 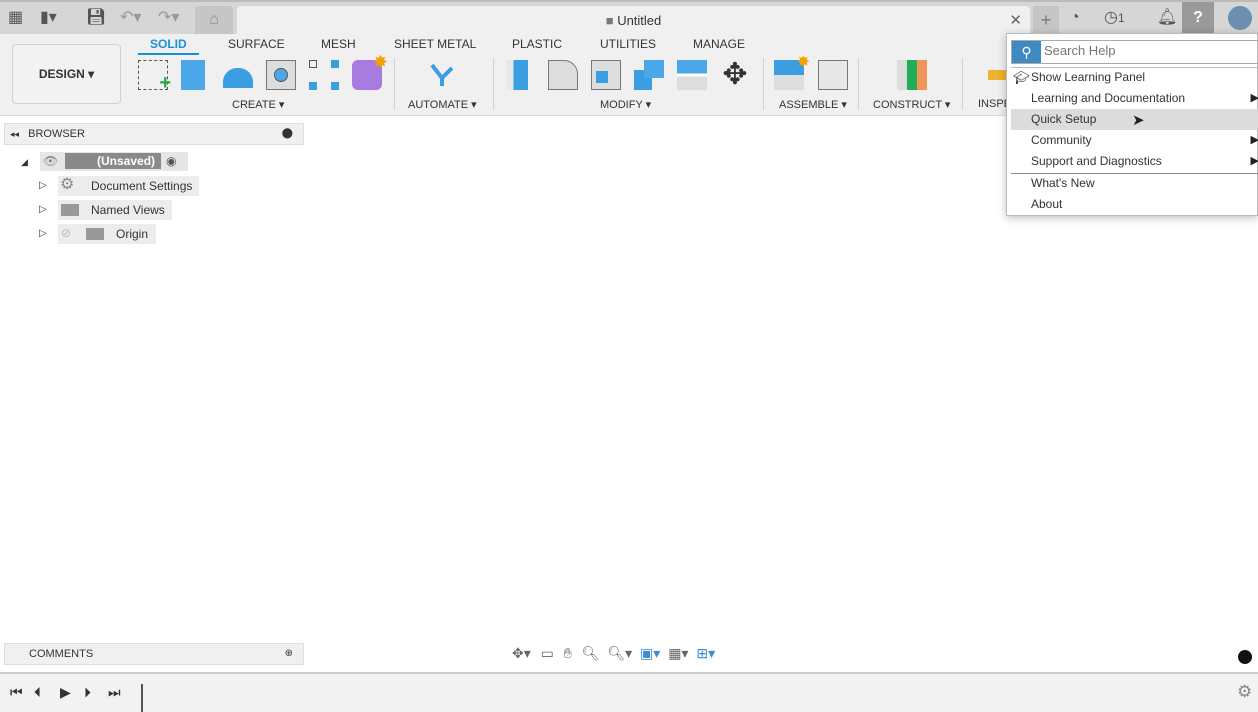 I want to click on user-avatar, so click(x=1240, y=18).